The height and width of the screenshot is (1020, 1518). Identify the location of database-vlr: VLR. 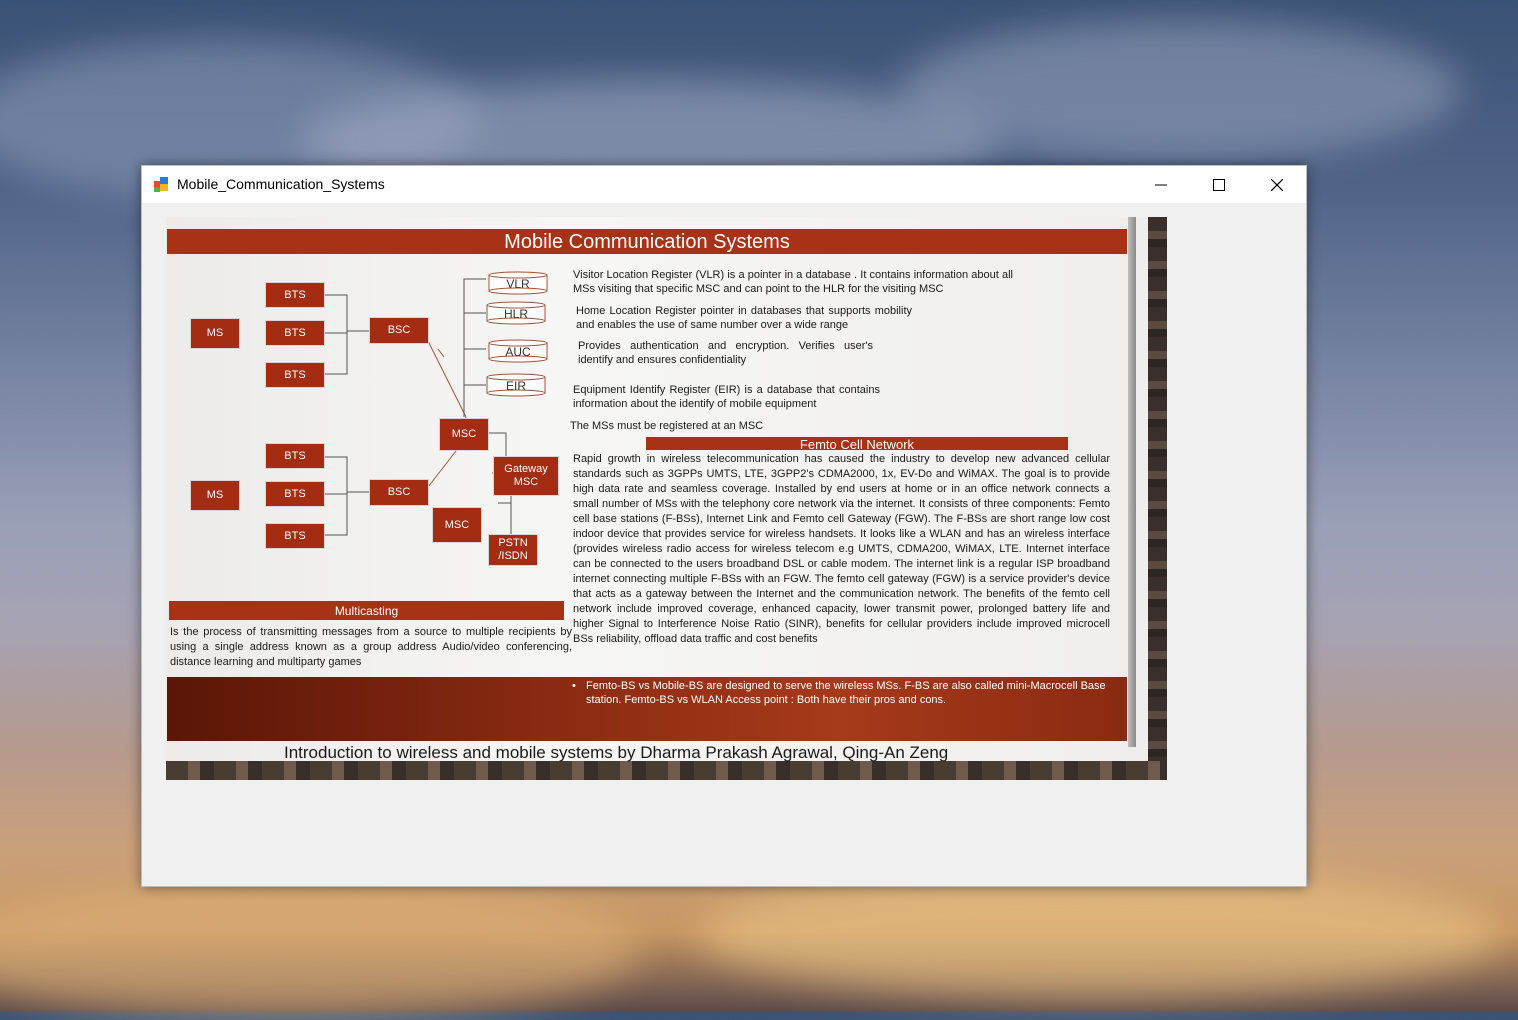
(518, 283).